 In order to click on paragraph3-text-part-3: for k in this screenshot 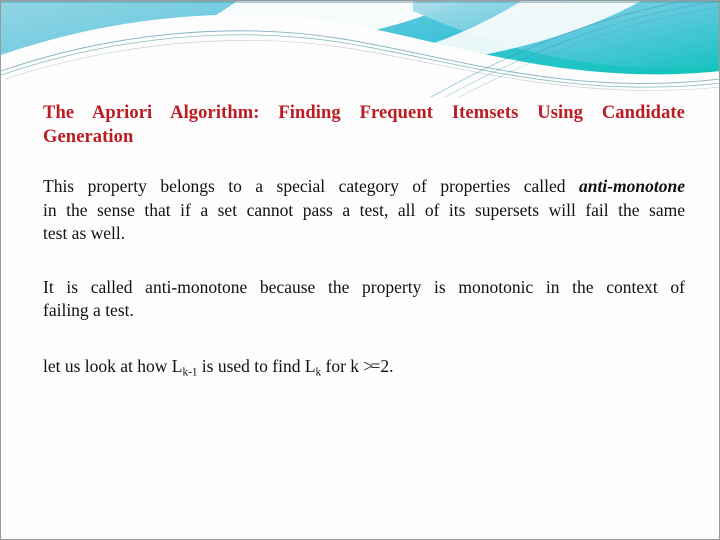, I will do `click(342, 365)`.